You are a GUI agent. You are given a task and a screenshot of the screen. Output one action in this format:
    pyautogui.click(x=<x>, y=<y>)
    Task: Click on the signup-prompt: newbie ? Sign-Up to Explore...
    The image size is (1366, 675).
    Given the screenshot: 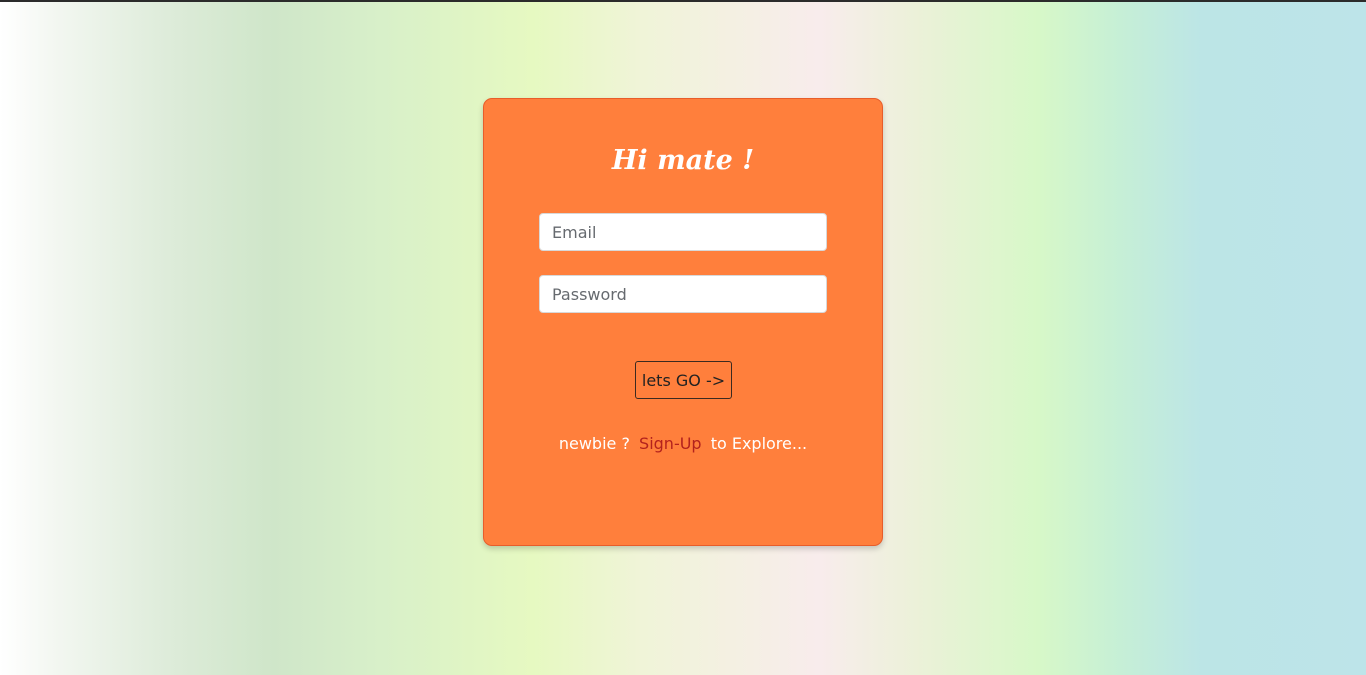 What is the action you would take?
    pyautogui.click(x=683, y=443)
    